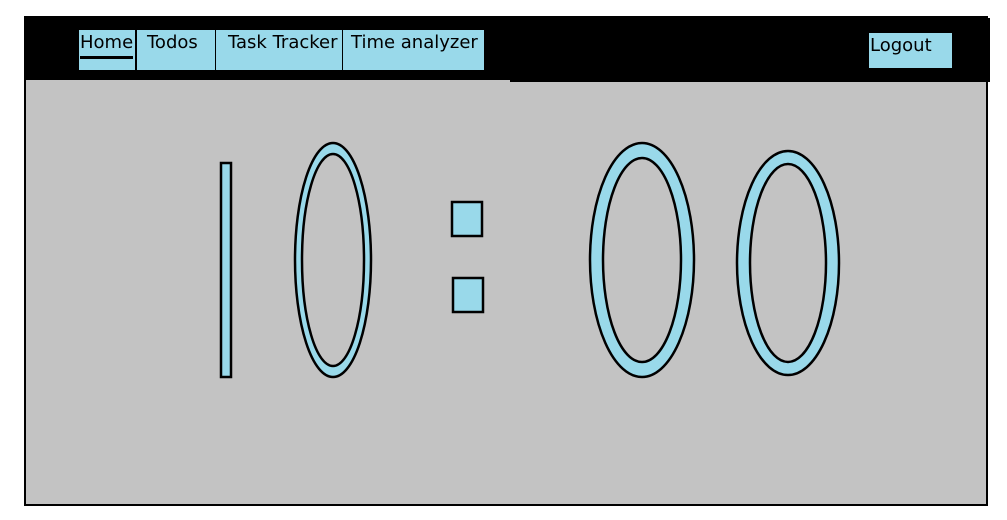 This screenshot has width=1007, height=520. Describe the element at coordinates (333, 260) in the screenshot. I see `clock-digit-0-first` at that location.